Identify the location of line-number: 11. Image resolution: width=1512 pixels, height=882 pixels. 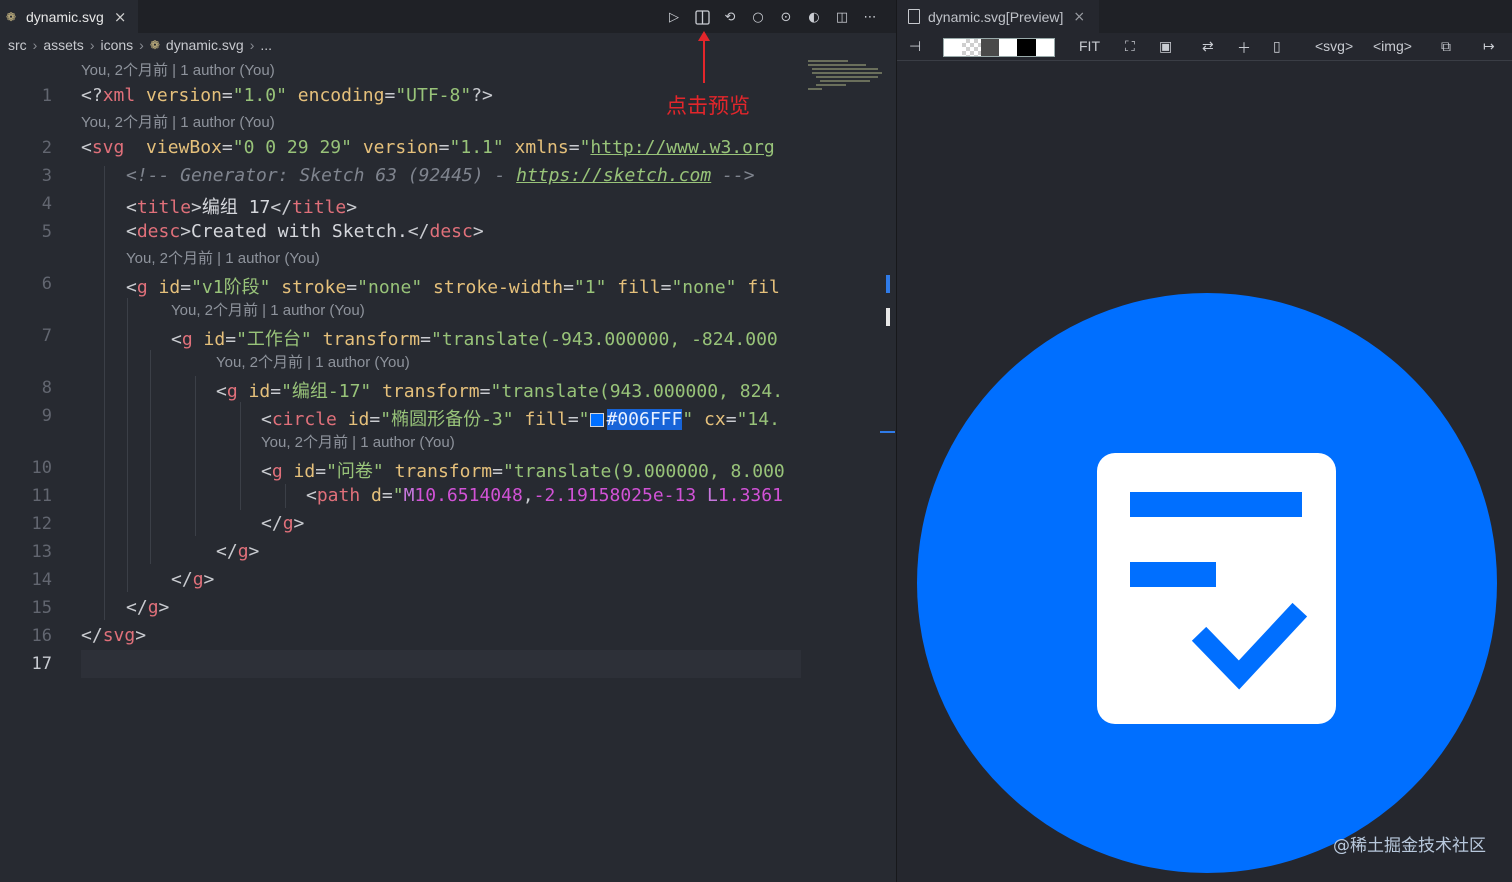
(41, 496).